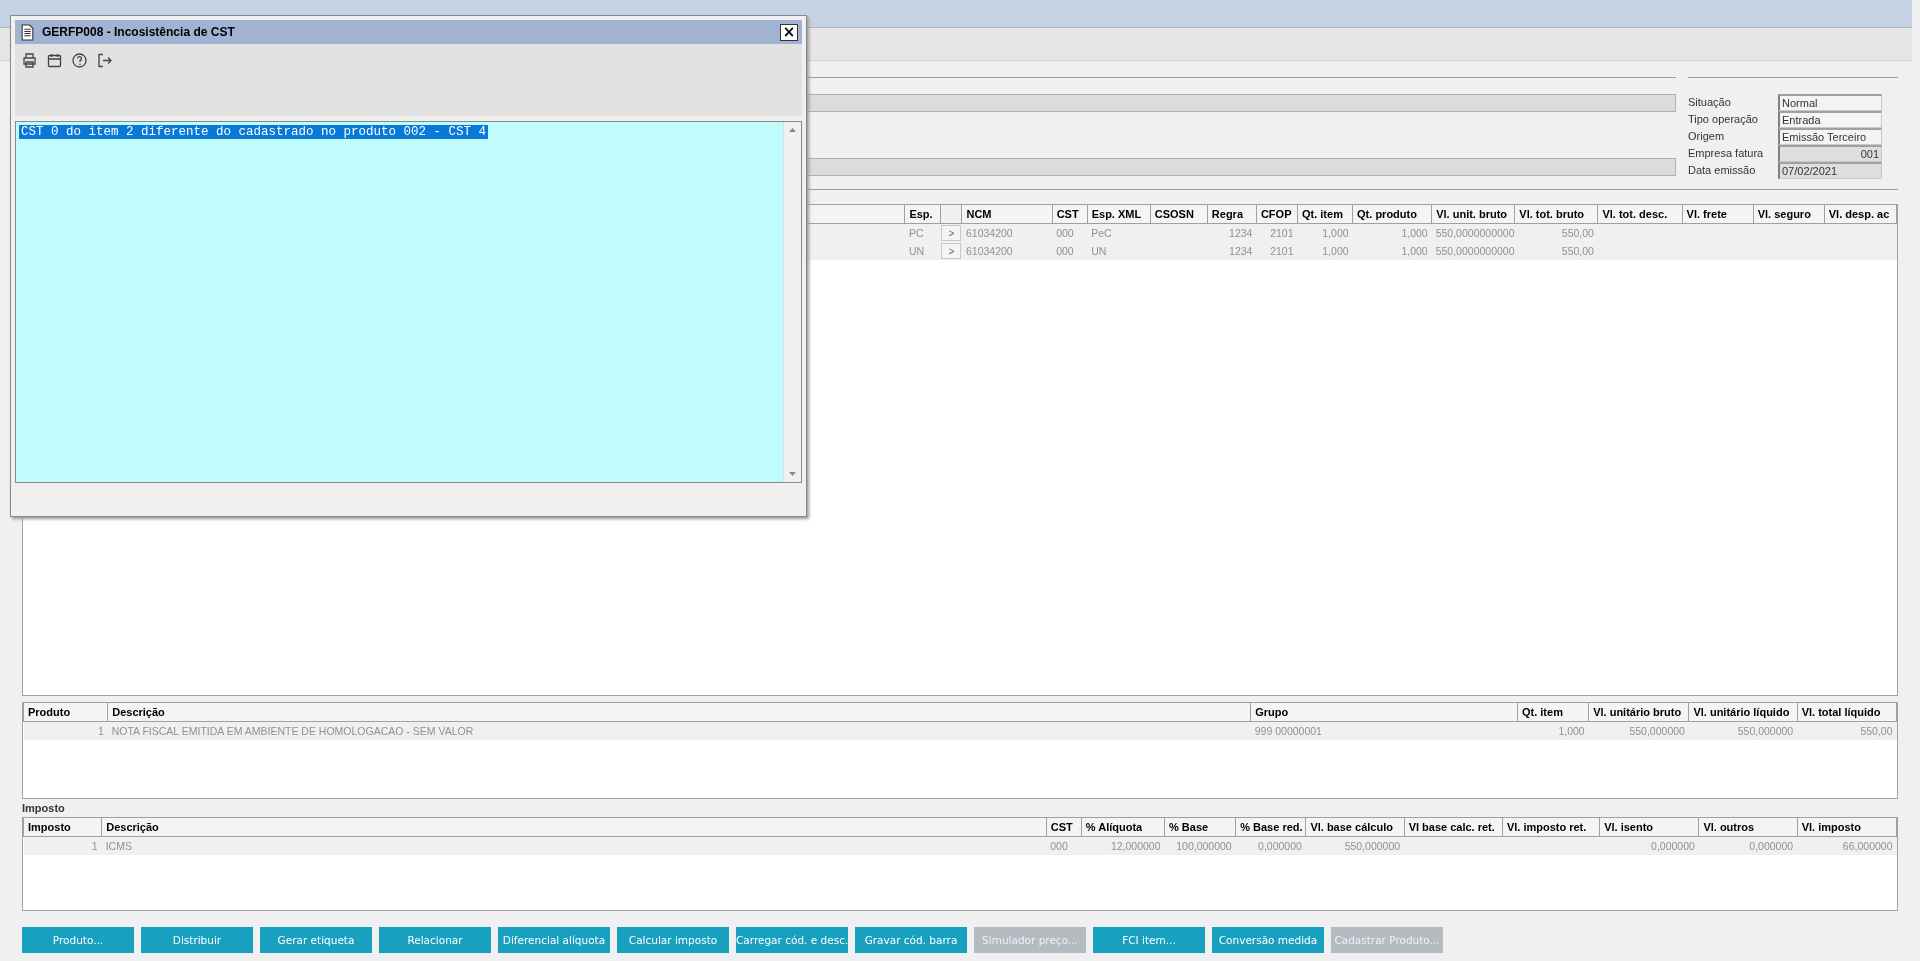 This screenshot has width=1920, height=961. What do you see at coordinates (1847, 712) in the screenshot?
I see `column-header: Vl. total líquido` at bounding box center [1847, 712].